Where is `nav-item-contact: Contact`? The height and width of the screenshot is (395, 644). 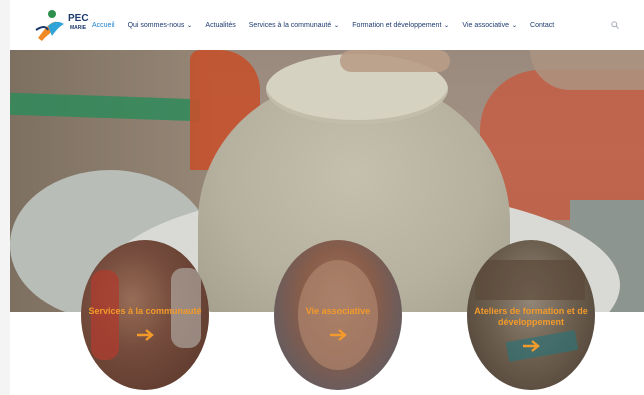 nav-item-contact: Contact is located at coordinates (542, 25).